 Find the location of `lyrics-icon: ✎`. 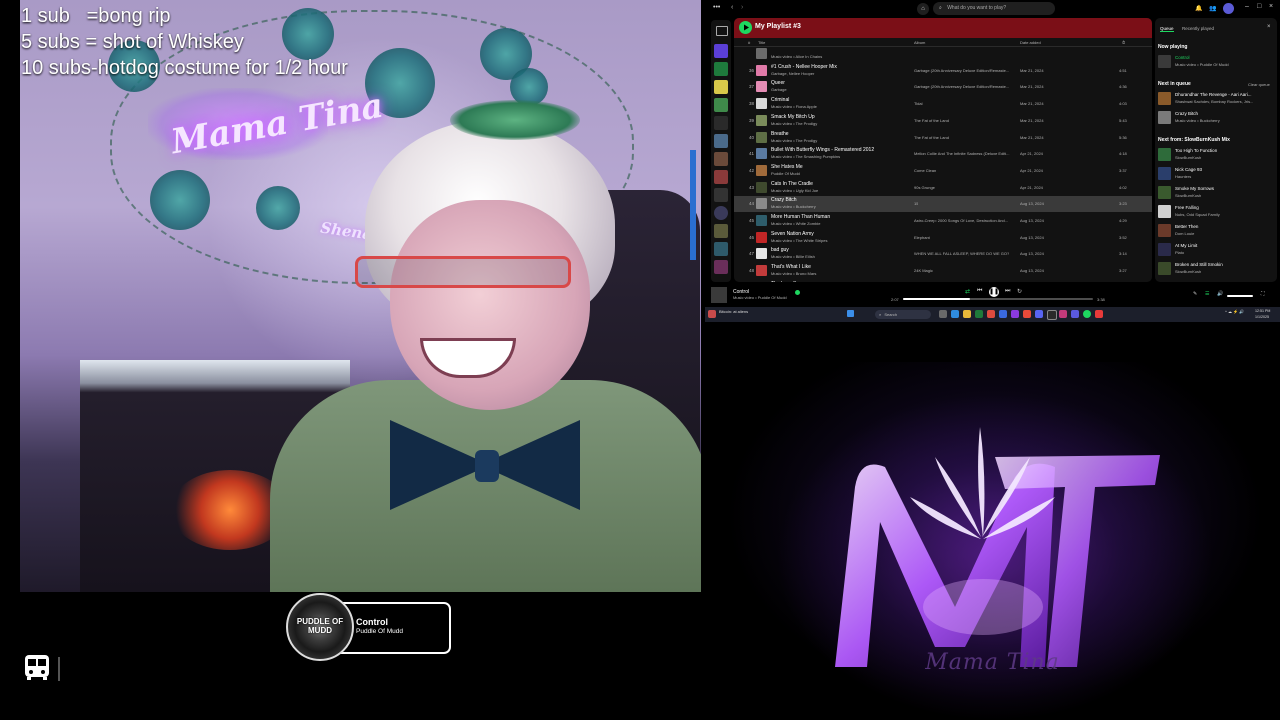

lyrics-icon: ✎ is located at coordinates (1195, 294).